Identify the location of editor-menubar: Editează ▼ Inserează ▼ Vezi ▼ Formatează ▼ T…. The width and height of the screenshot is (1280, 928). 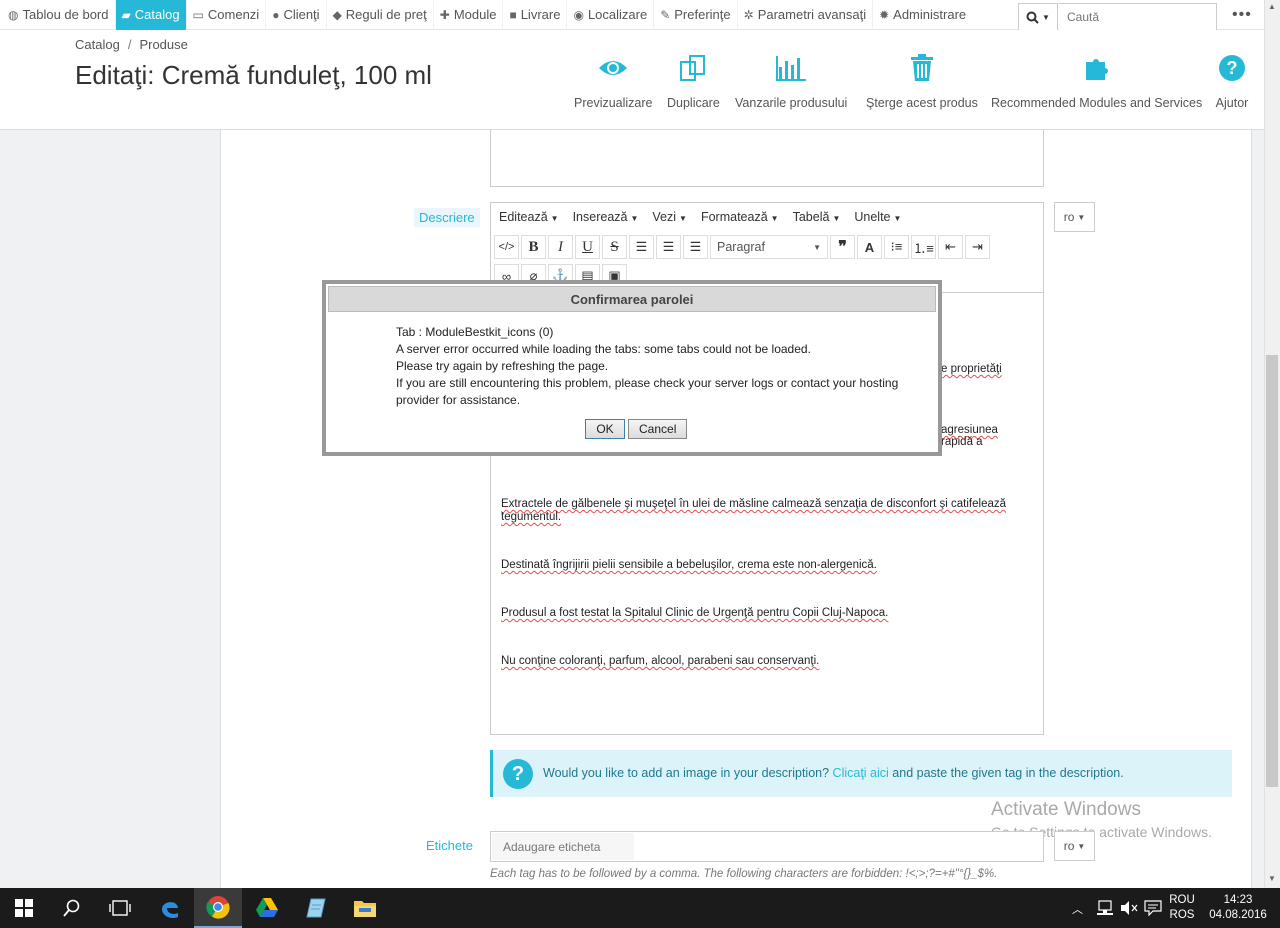
(767, 217).